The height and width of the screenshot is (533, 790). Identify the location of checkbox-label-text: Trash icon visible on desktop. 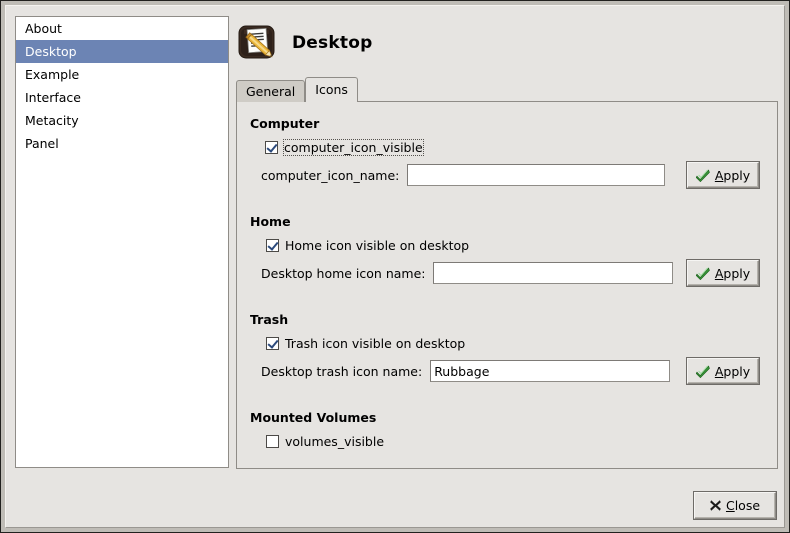
(375, 343).